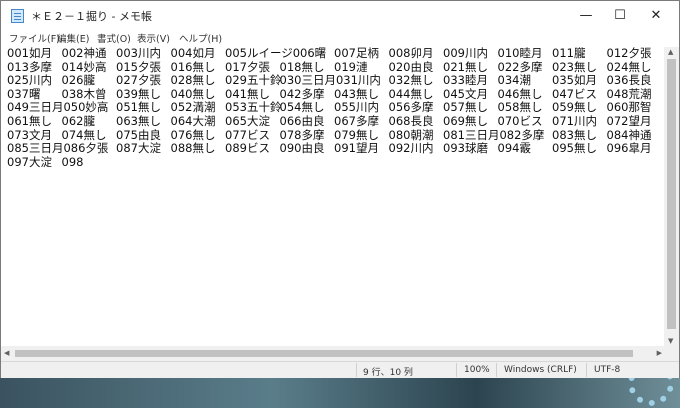 This screenshot has height=408, width=680. I want to click on text-cell: 053五十鈴, so click(253, 107).